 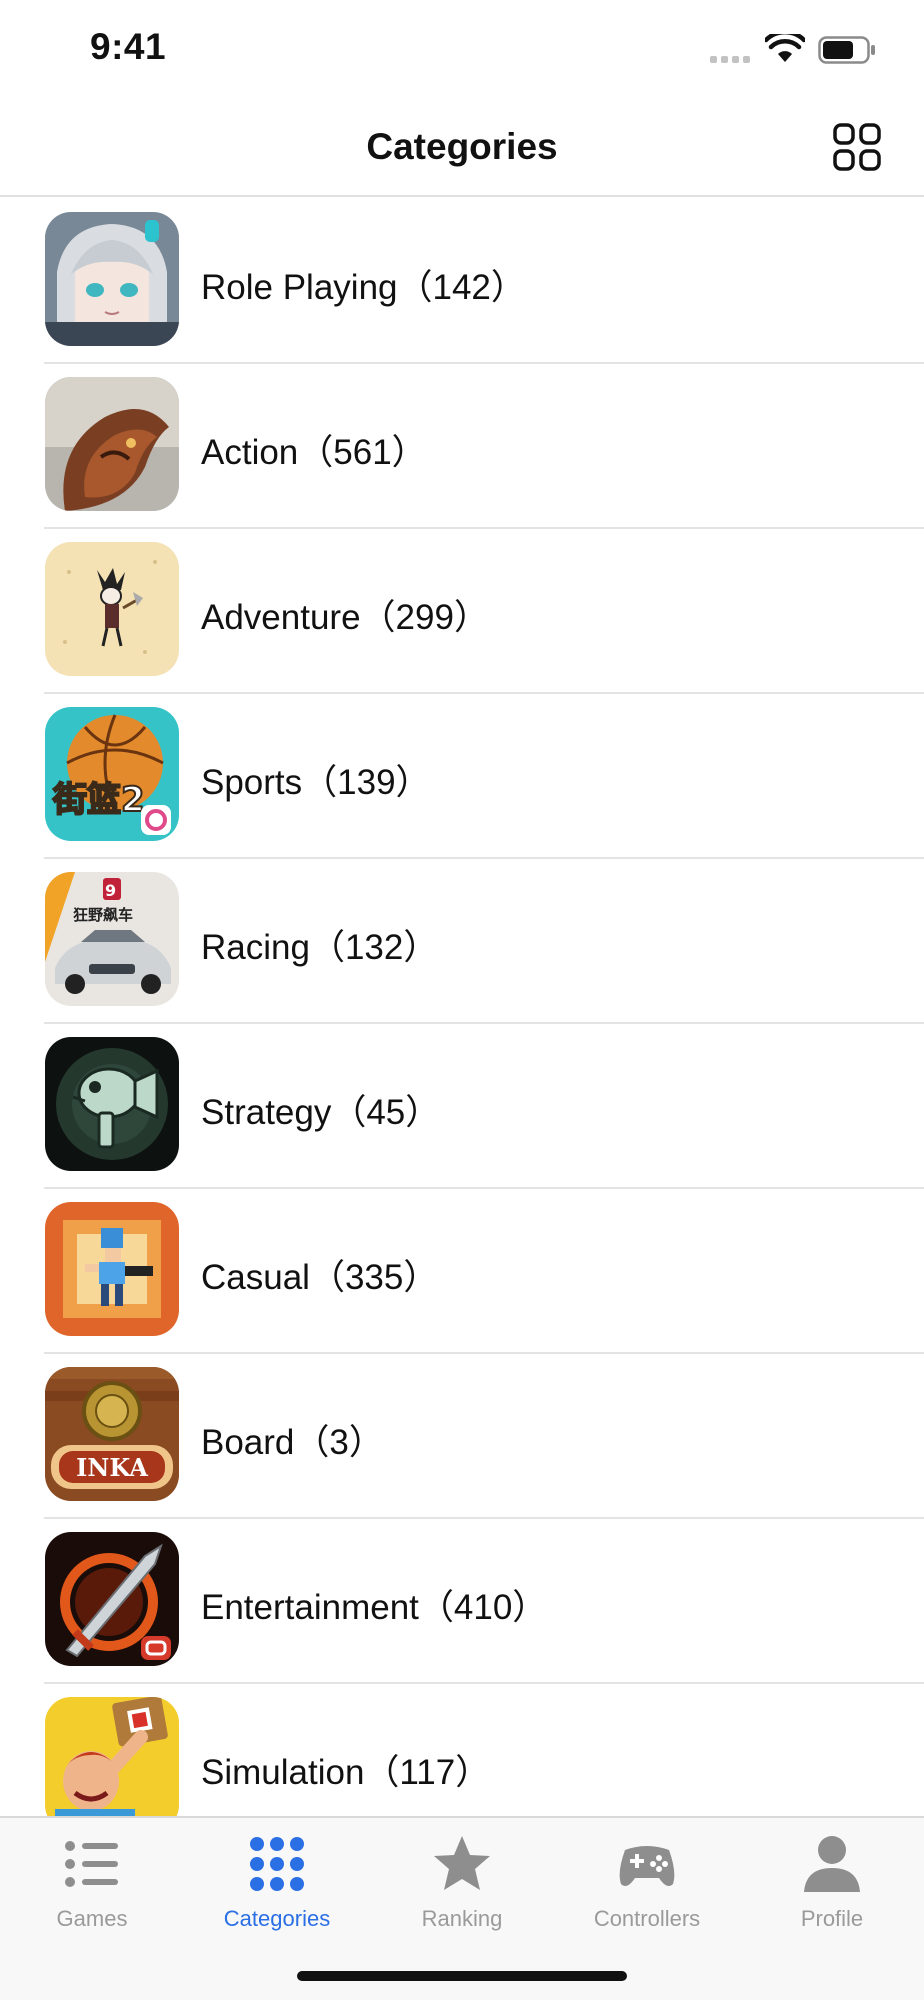 What do you see at coordinates (462, 1976) in the screenshot?
I see `home-indicator` at bounding box center [462, 1976].